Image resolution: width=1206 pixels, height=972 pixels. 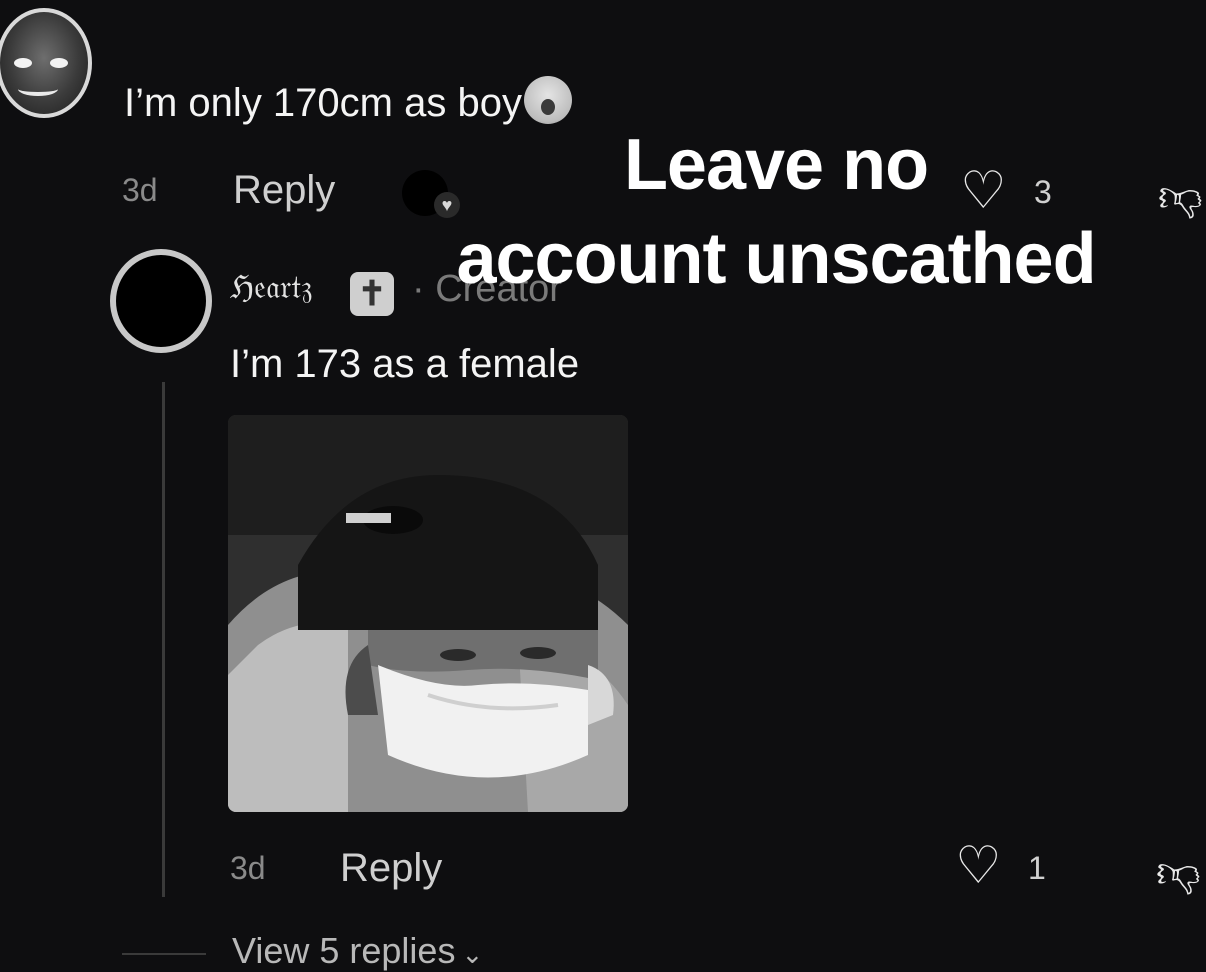 I want to click on overlay-caption-line-2: account unscathed, so click(x=776, y=259).